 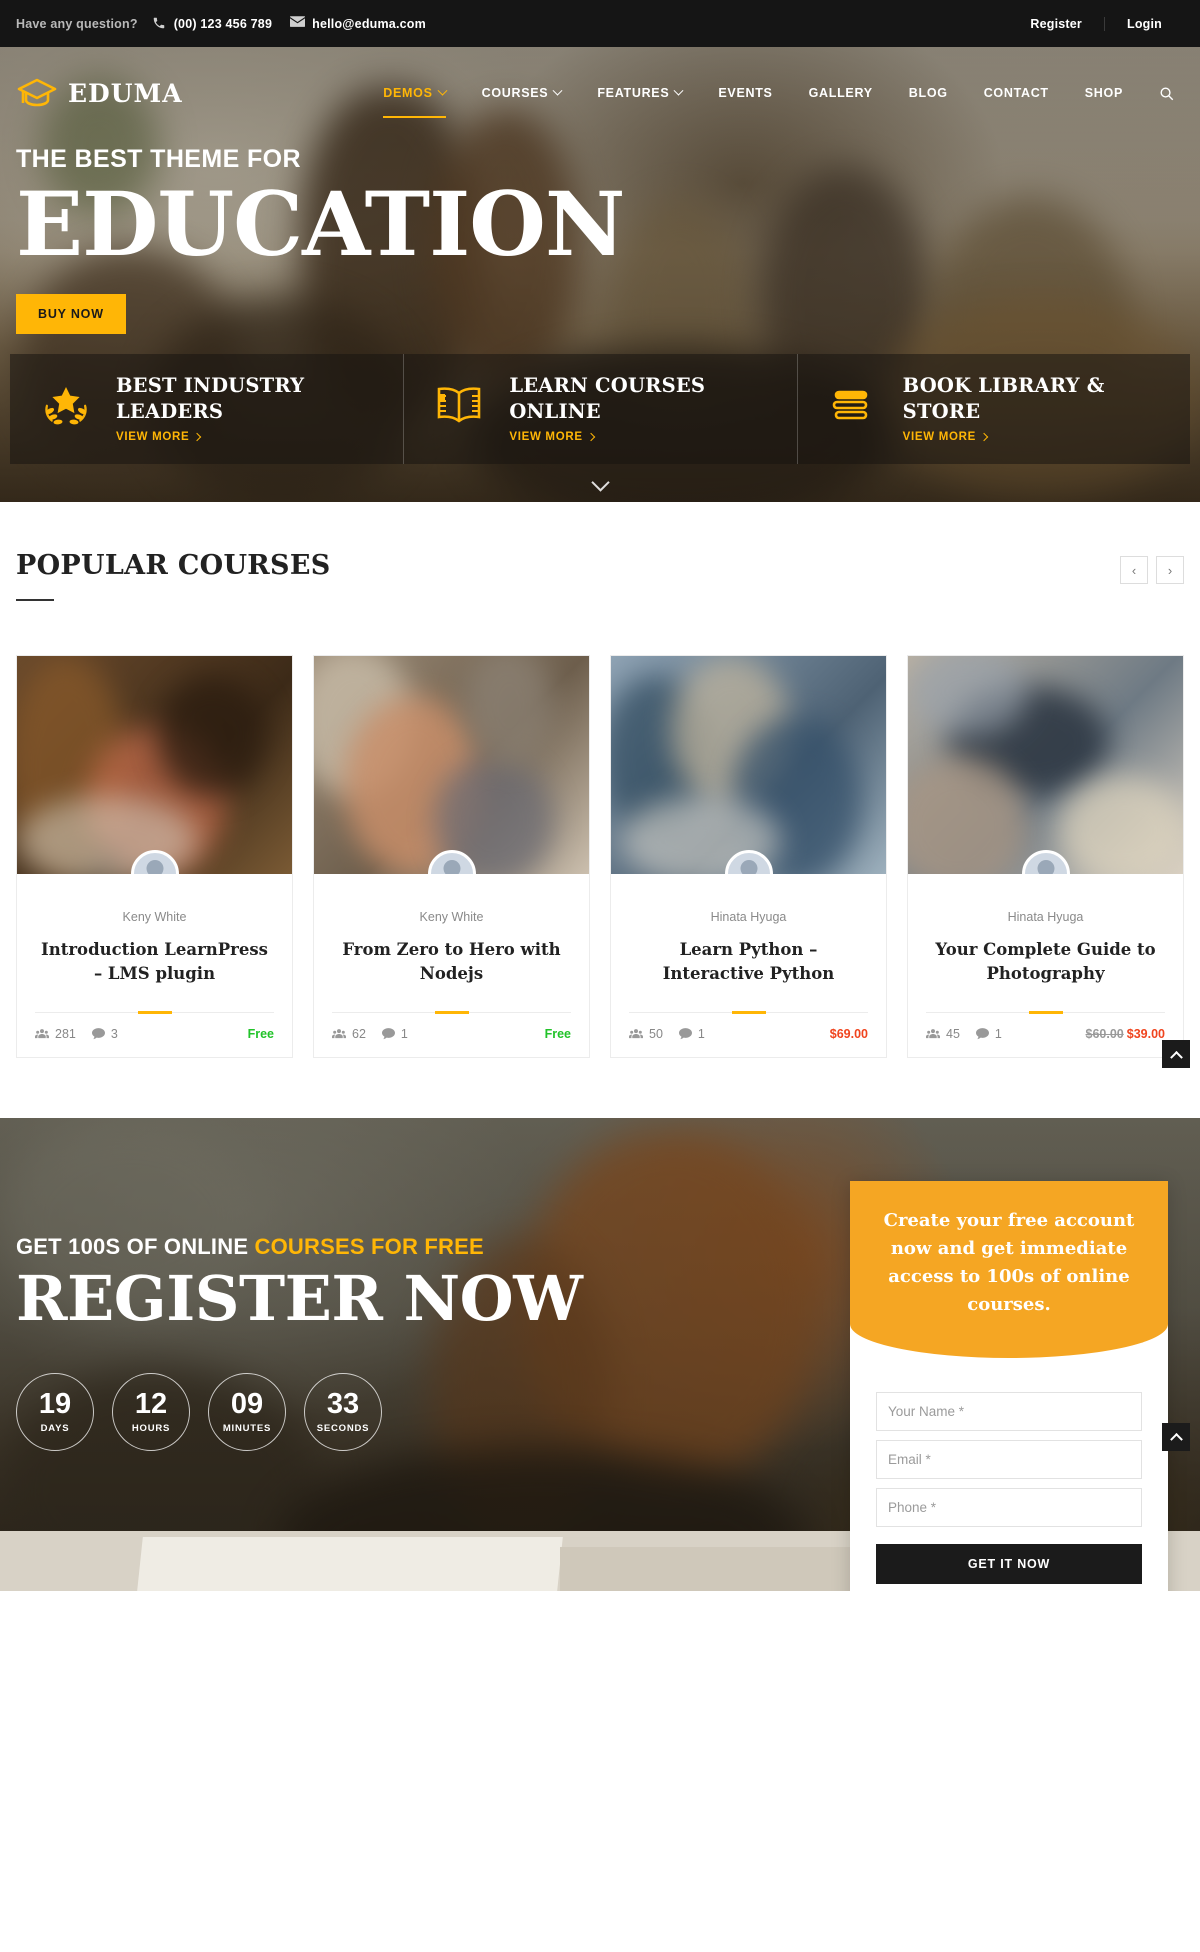 What do you see at coordinates (99, 93) in the screenshot?
I see `site-logo: EDUMA` at bounding box center [99, 93].